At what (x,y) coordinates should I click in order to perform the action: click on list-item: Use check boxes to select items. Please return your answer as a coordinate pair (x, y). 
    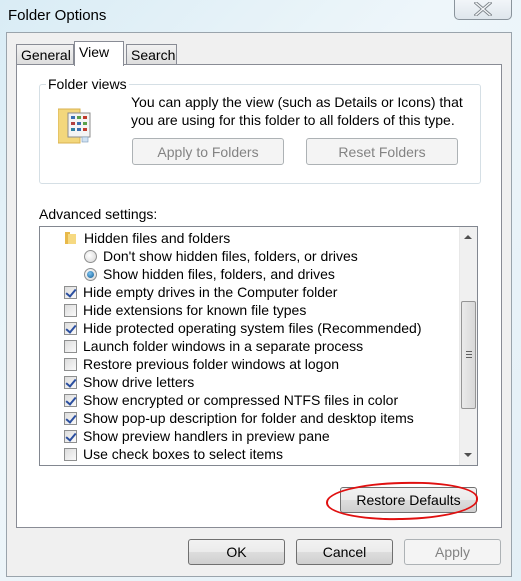
    Looking at the image, I should click on (173, 454).